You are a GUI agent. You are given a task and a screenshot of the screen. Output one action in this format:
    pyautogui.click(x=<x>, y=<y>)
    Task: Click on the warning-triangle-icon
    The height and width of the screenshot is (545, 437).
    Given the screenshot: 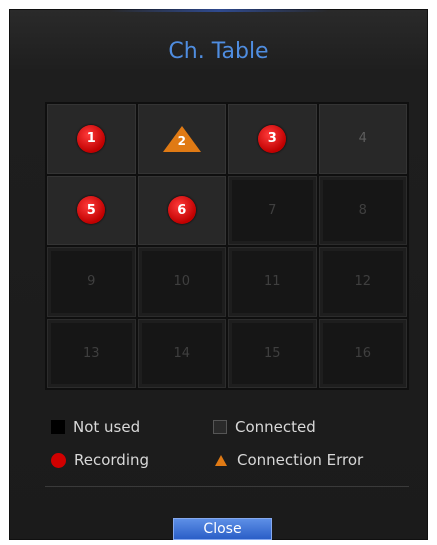 What is the action you would take?
    pyautogui.click(x=221, y=460)
    